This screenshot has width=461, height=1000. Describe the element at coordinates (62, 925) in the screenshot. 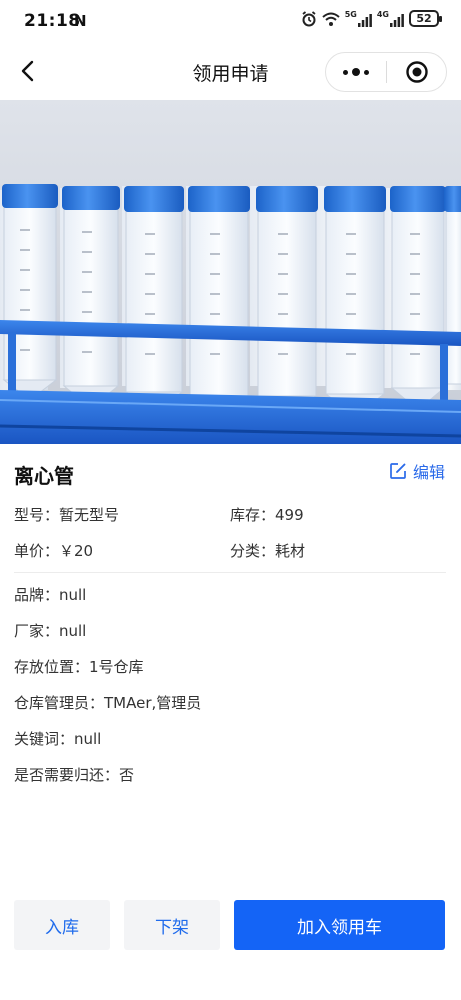

I see `stock-in-button: 入库` at that location.